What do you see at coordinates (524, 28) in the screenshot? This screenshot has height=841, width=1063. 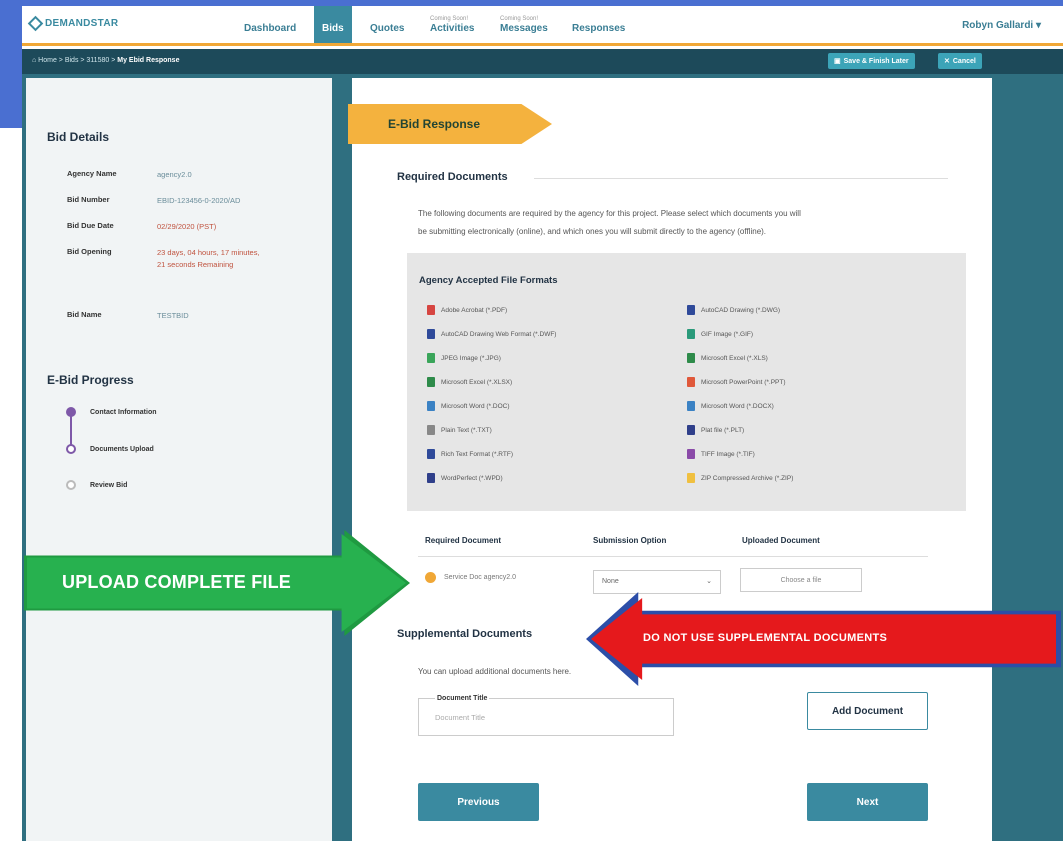 I see `nav-messages-label: Messages` at bounding box center [524, 28].